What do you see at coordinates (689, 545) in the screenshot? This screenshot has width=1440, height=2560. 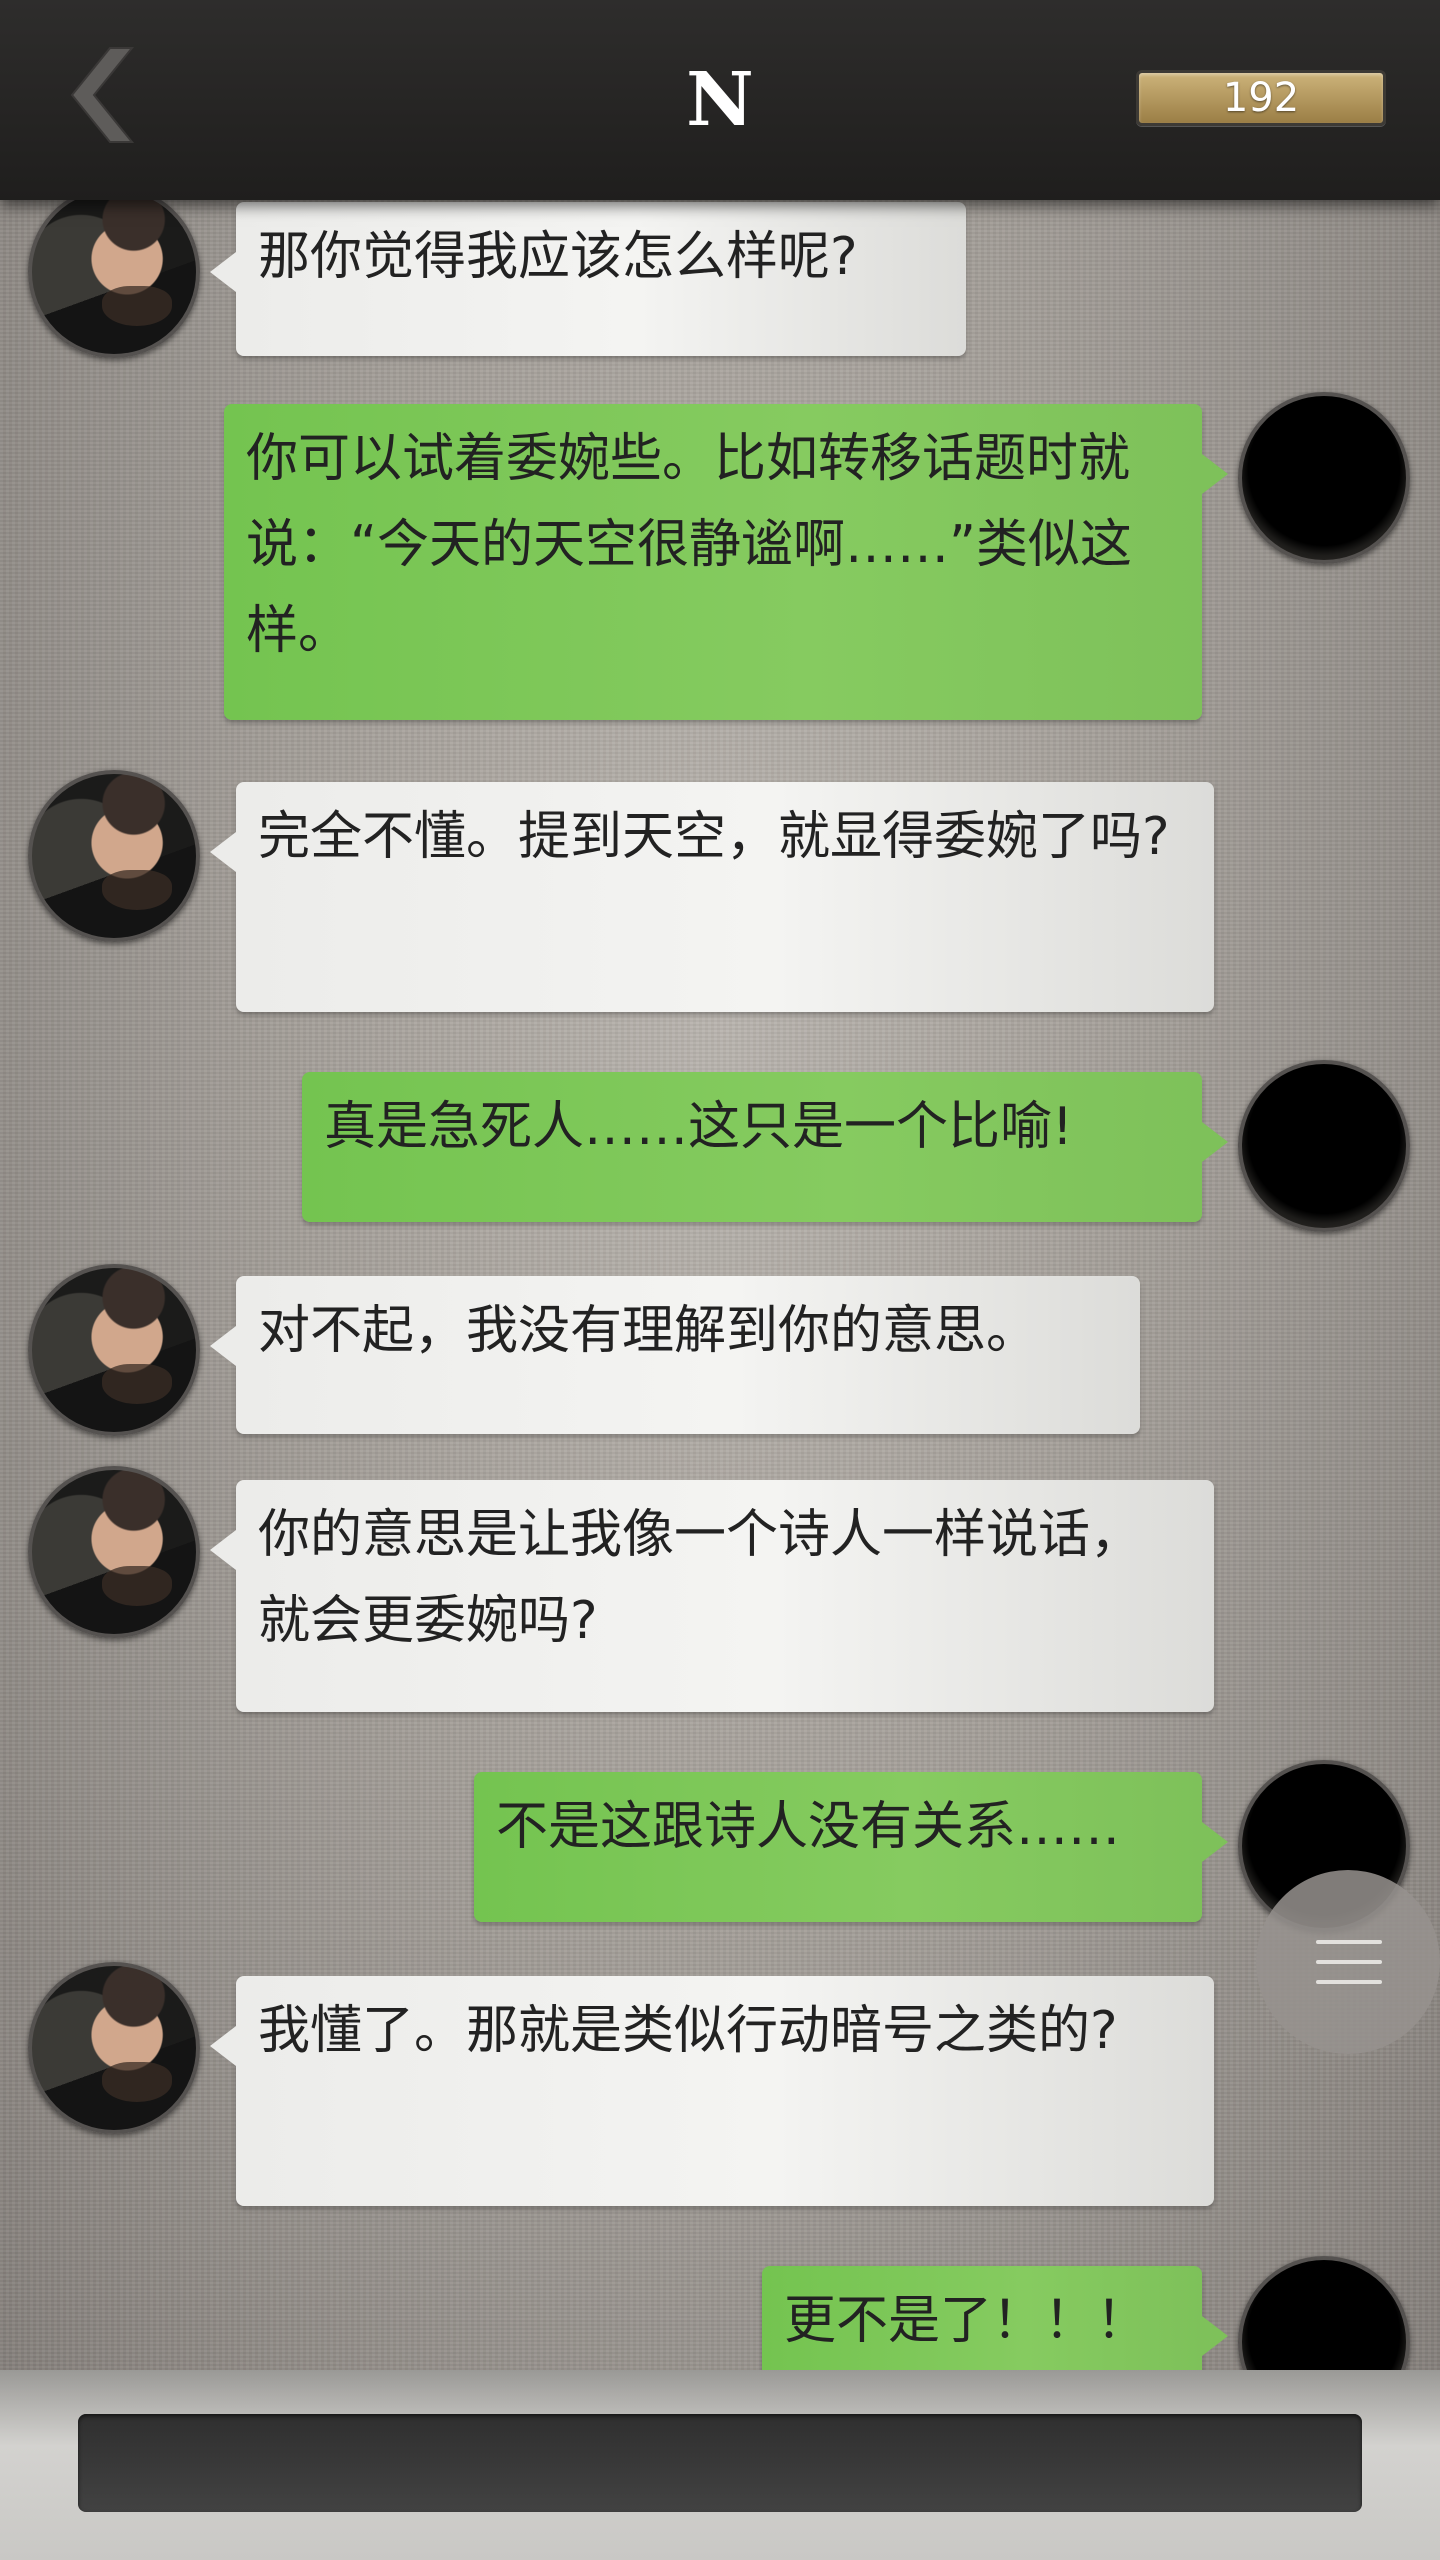 I see `message-text: 你可以试着委婉些。比如转移话题时就说：“今天的天空很静谧啊……”类似这样。` at bounding box center [689, 545].